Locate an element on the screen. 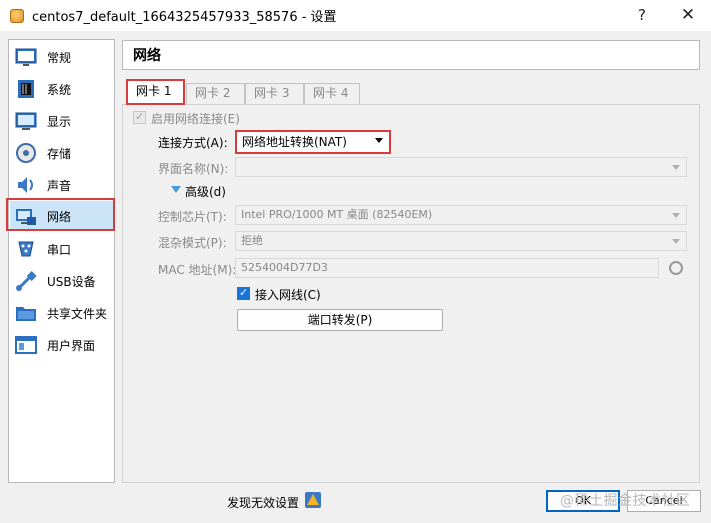 The image size is (711, 523). user-interface-icon is located at coordinates (26, 345).